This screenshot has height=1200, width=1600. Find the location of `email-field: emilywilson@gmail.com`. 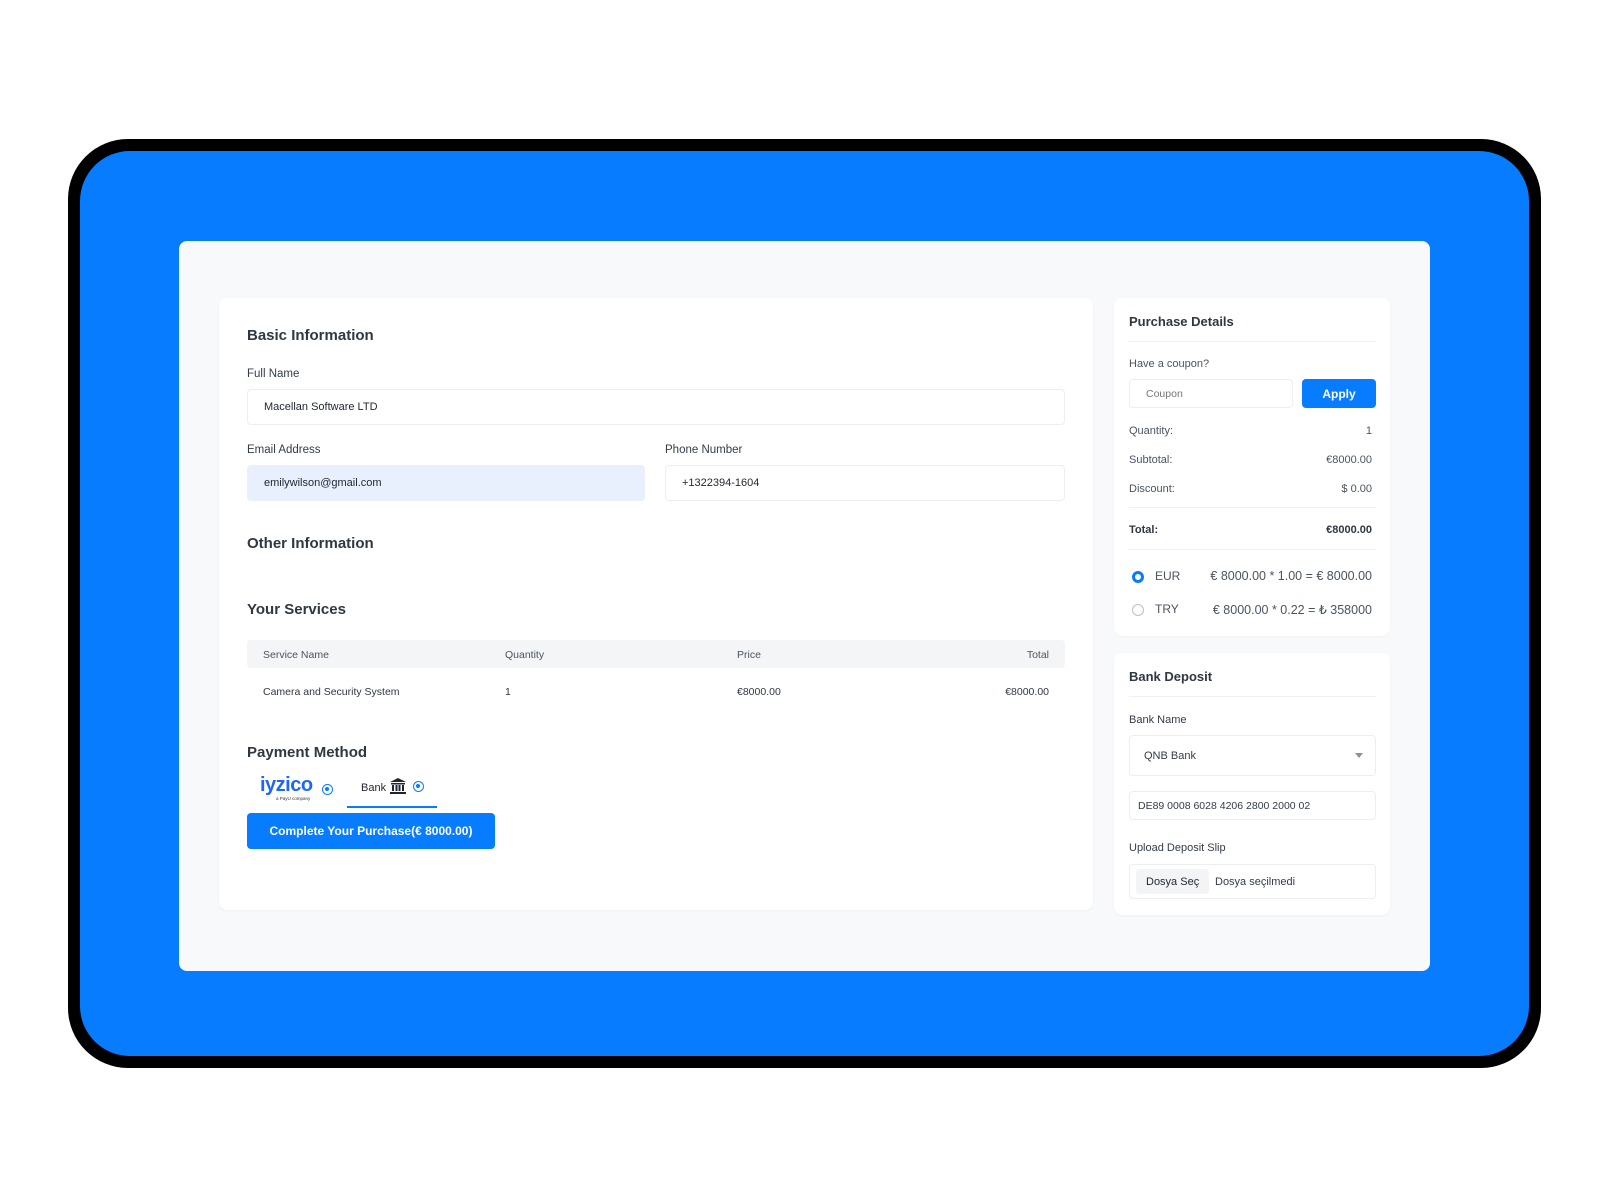

email-field: emilywilson@gmail.com is located at coordinates (446, 483).